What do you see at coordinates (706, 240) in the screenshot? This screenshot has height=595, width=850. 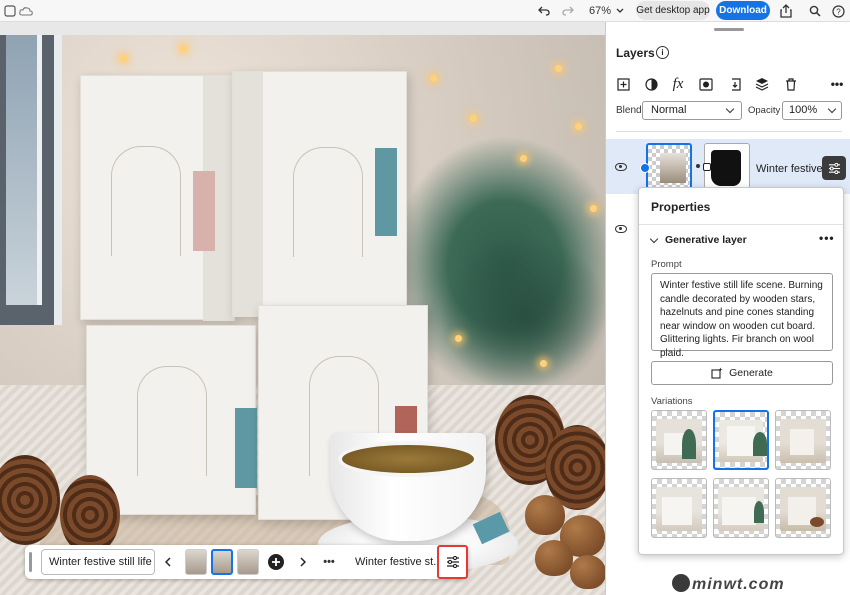 I see `generative-layer-section: Generative layer` at bounding box center [706, 240].